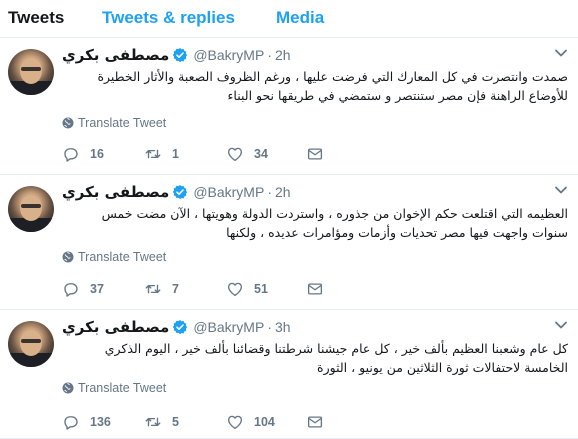 This screenshot has height=439, width=578. Describe the element at coordinates (264, 422) in the screenshot. I see `like-count: 104` at that location.